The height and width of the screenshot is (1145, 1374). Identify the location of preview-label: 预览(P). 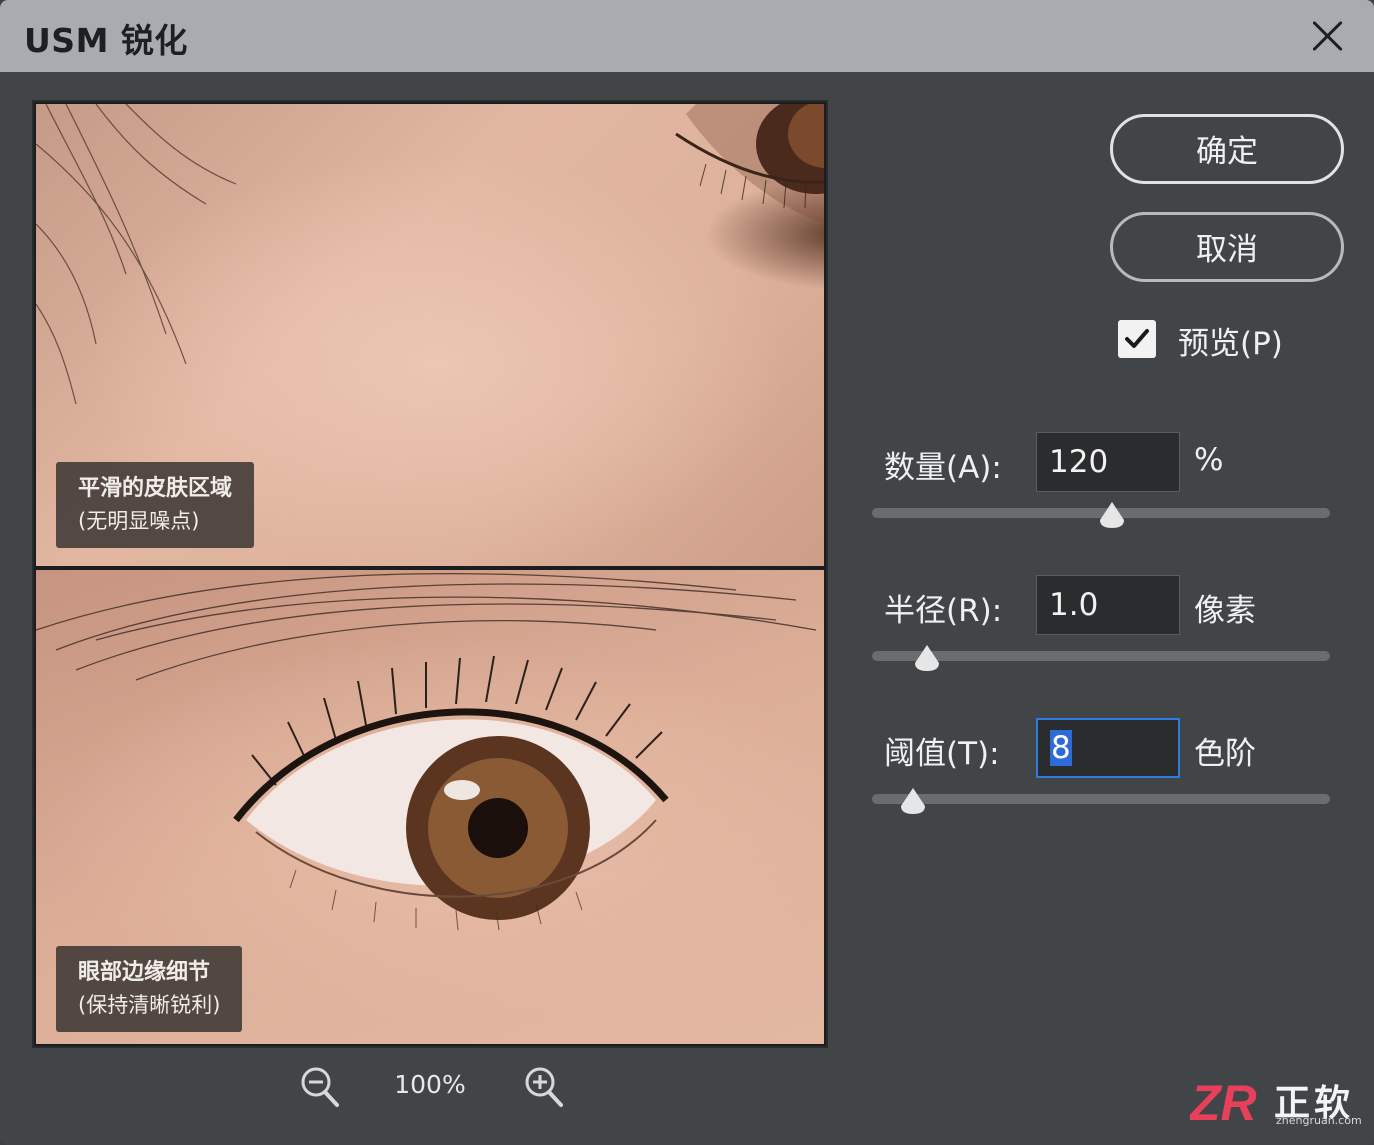
(1230, 344).